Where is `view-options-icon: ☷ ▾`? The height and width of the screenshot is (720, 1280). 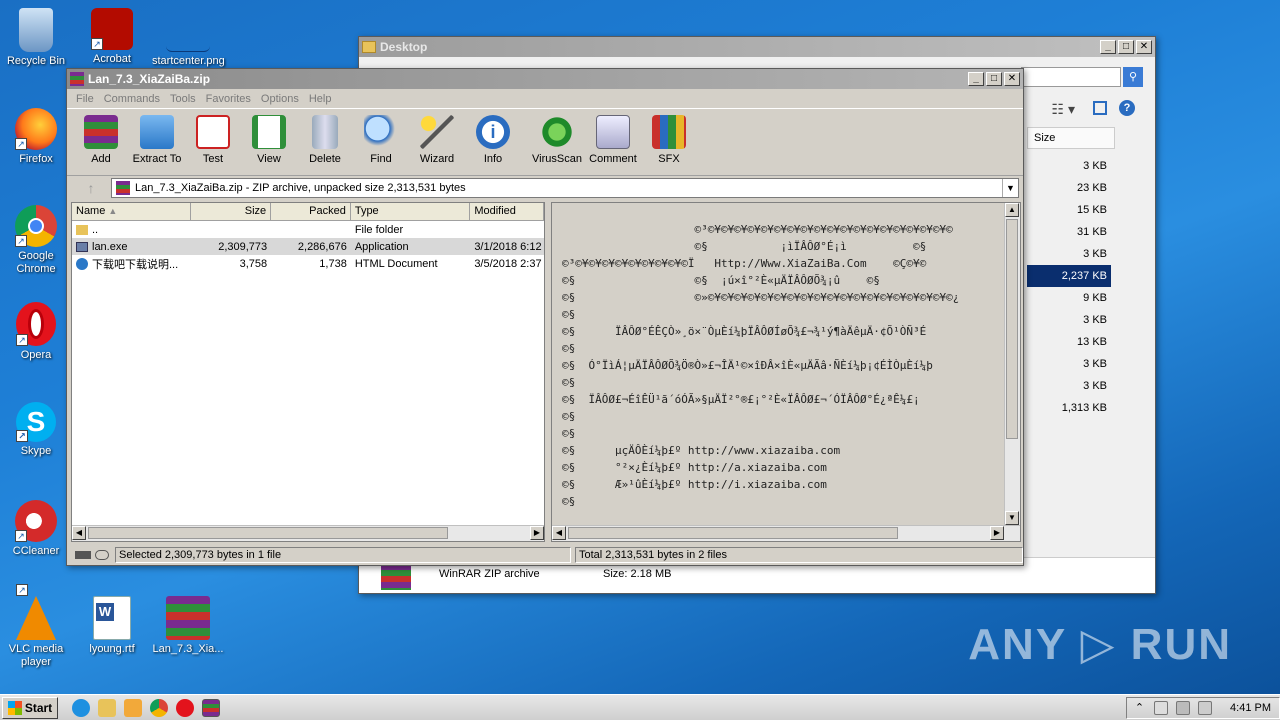
view-options-icon: ☷ ▾ is located at coordinates (1063, 109).